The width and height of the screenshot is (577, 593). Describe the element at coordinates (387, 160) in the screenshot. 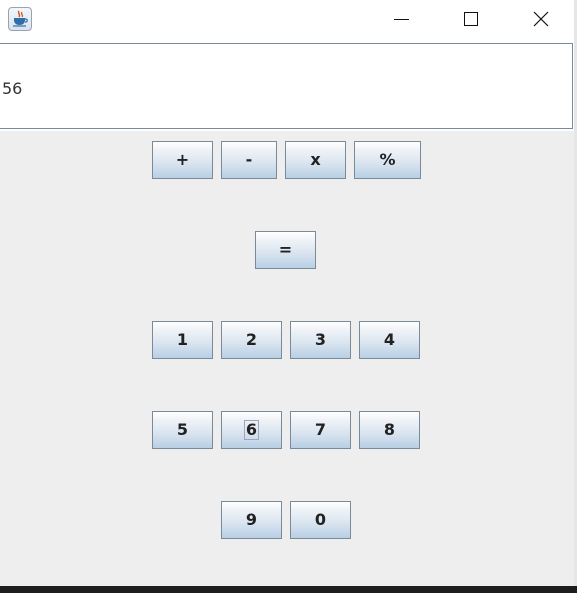

I see `percent-button: %` at that location.